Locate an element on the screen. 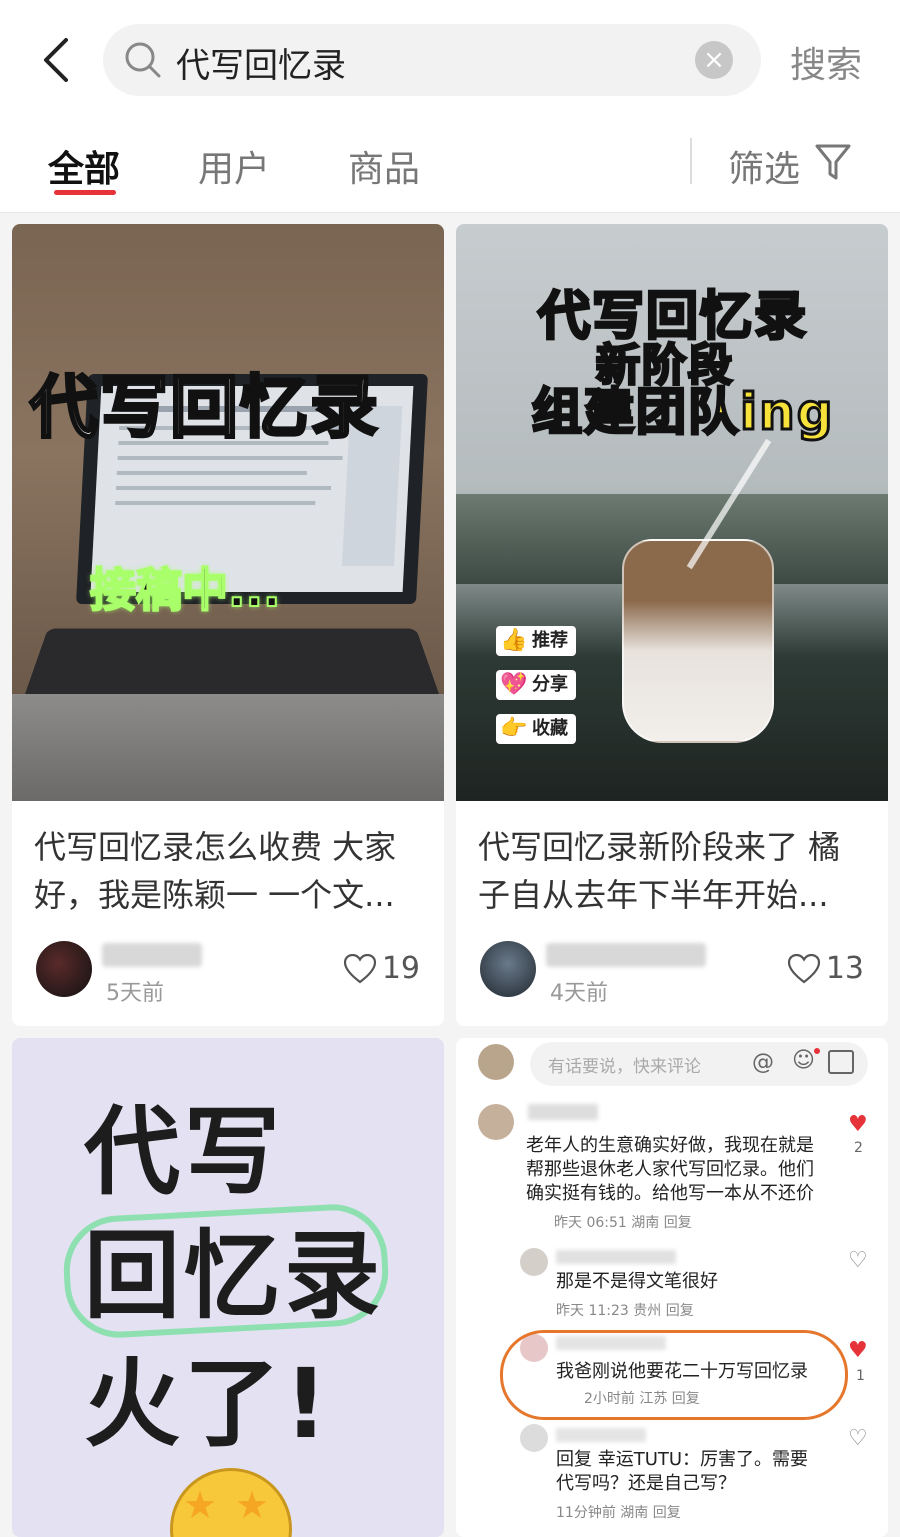 The height and width of the screenshot is (1537, 900). comment-text: 我爸刚说他要花二十万写回忆录 is located at coordinates (682, 1371).